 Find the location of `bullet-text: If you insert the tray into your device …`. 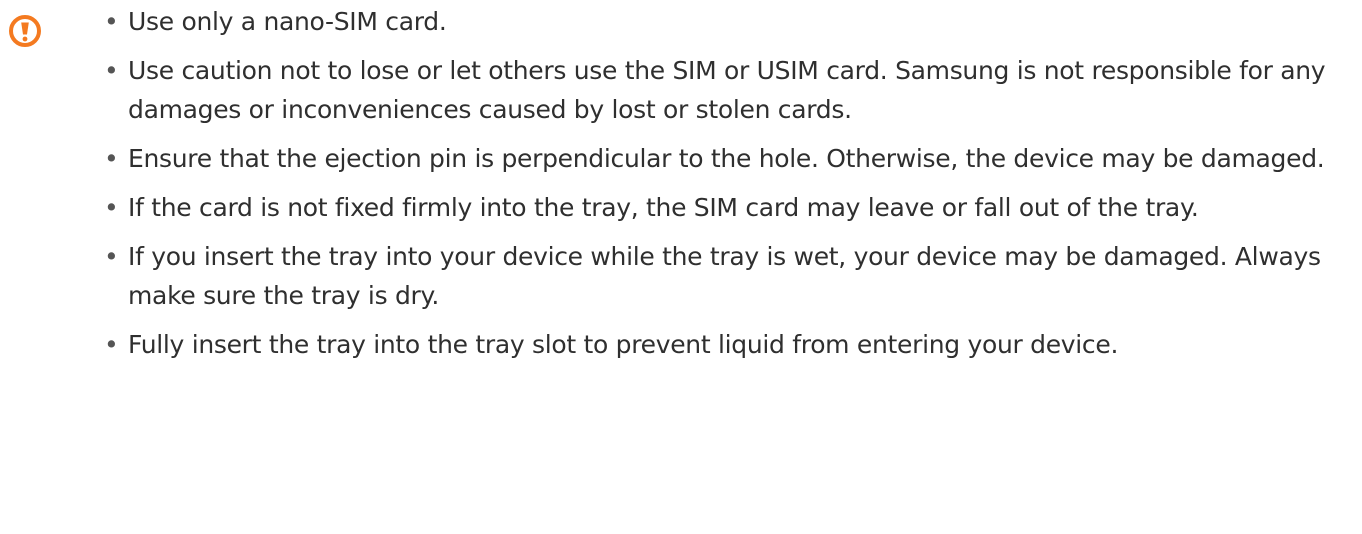

bullet-text: If you insert the tray into your device … is located at coordinates (724, 276).